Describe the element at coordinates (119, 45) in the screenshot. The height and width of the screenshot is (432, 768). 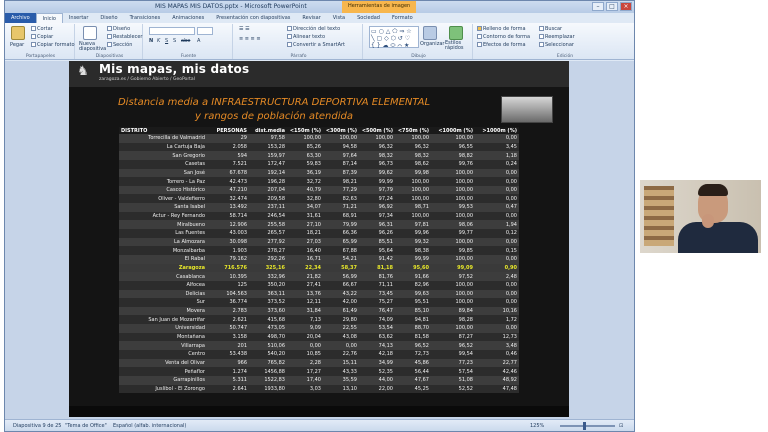
I see `section-button: Sección` at that location.